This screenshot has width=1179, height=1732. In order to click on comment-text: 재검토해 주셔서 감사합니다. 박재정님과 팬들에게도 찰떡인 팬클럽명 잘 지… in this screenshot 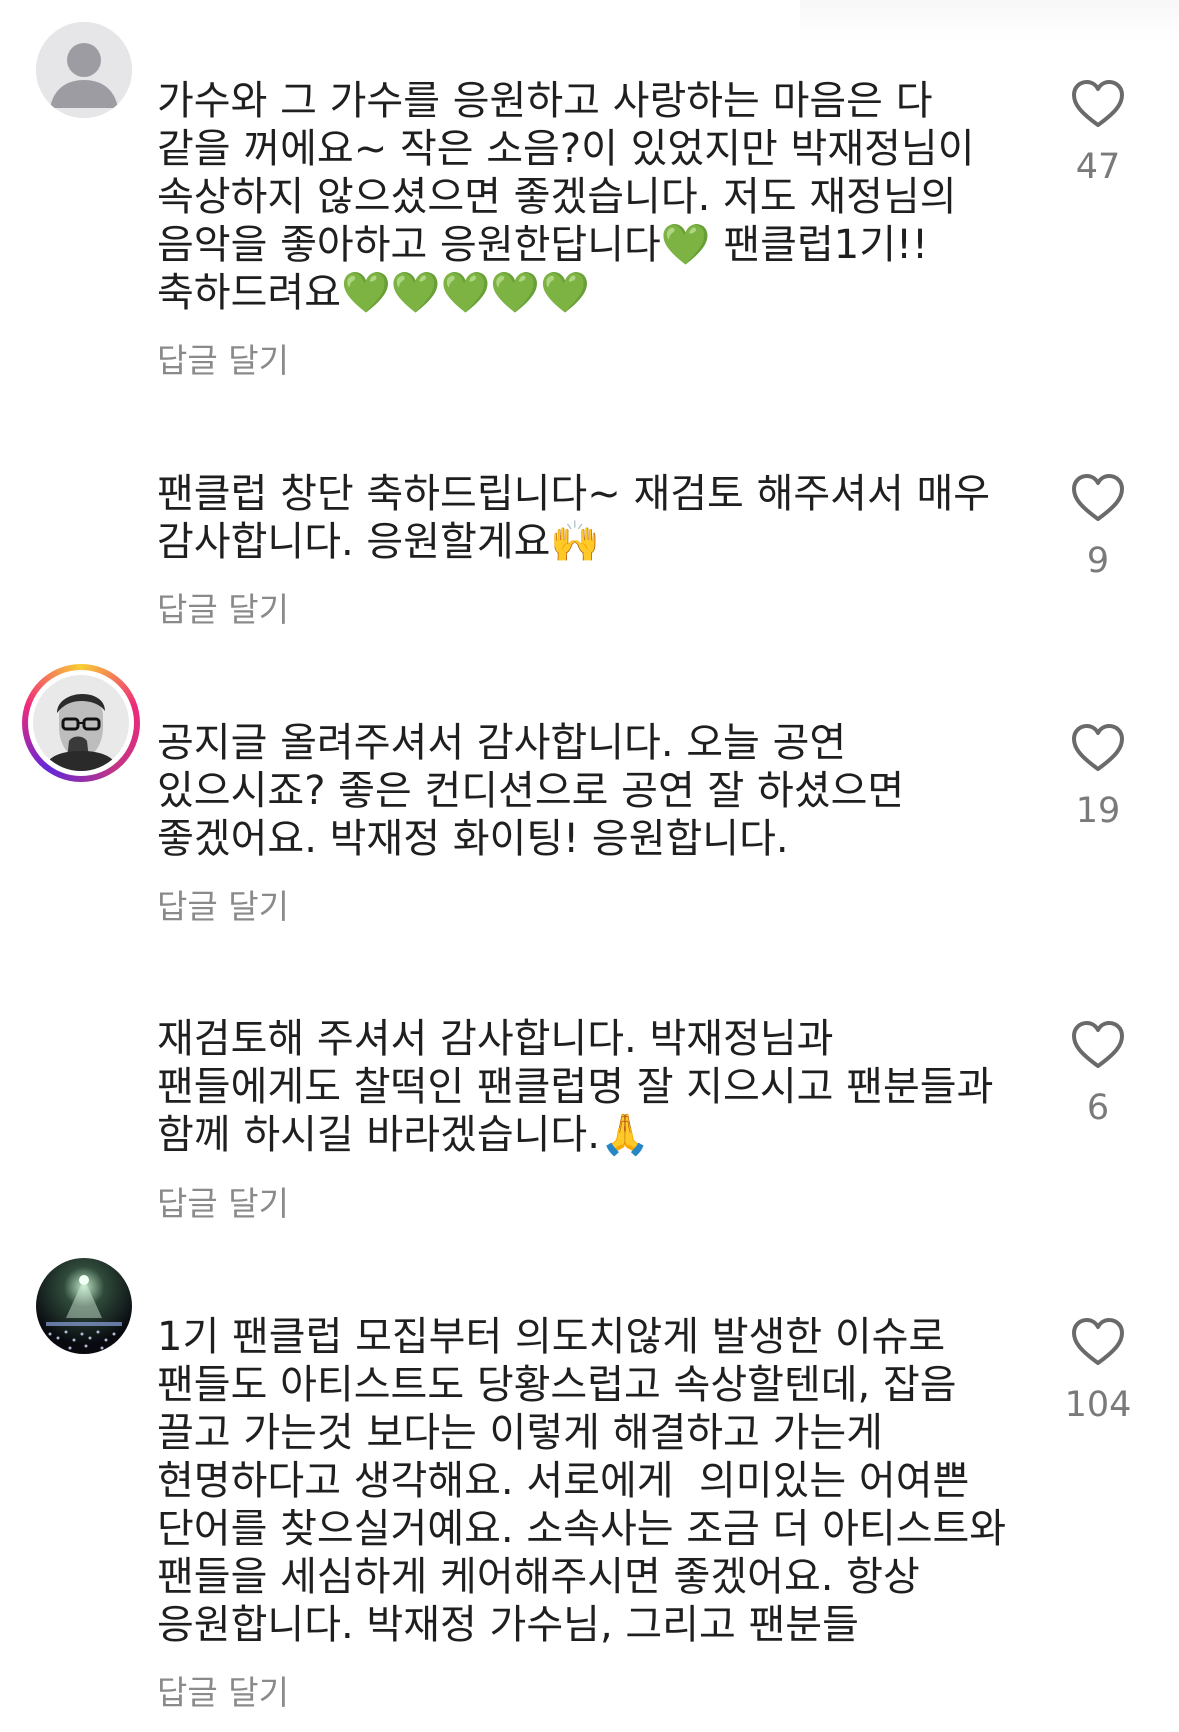, I will do `click(582, 1087)`.